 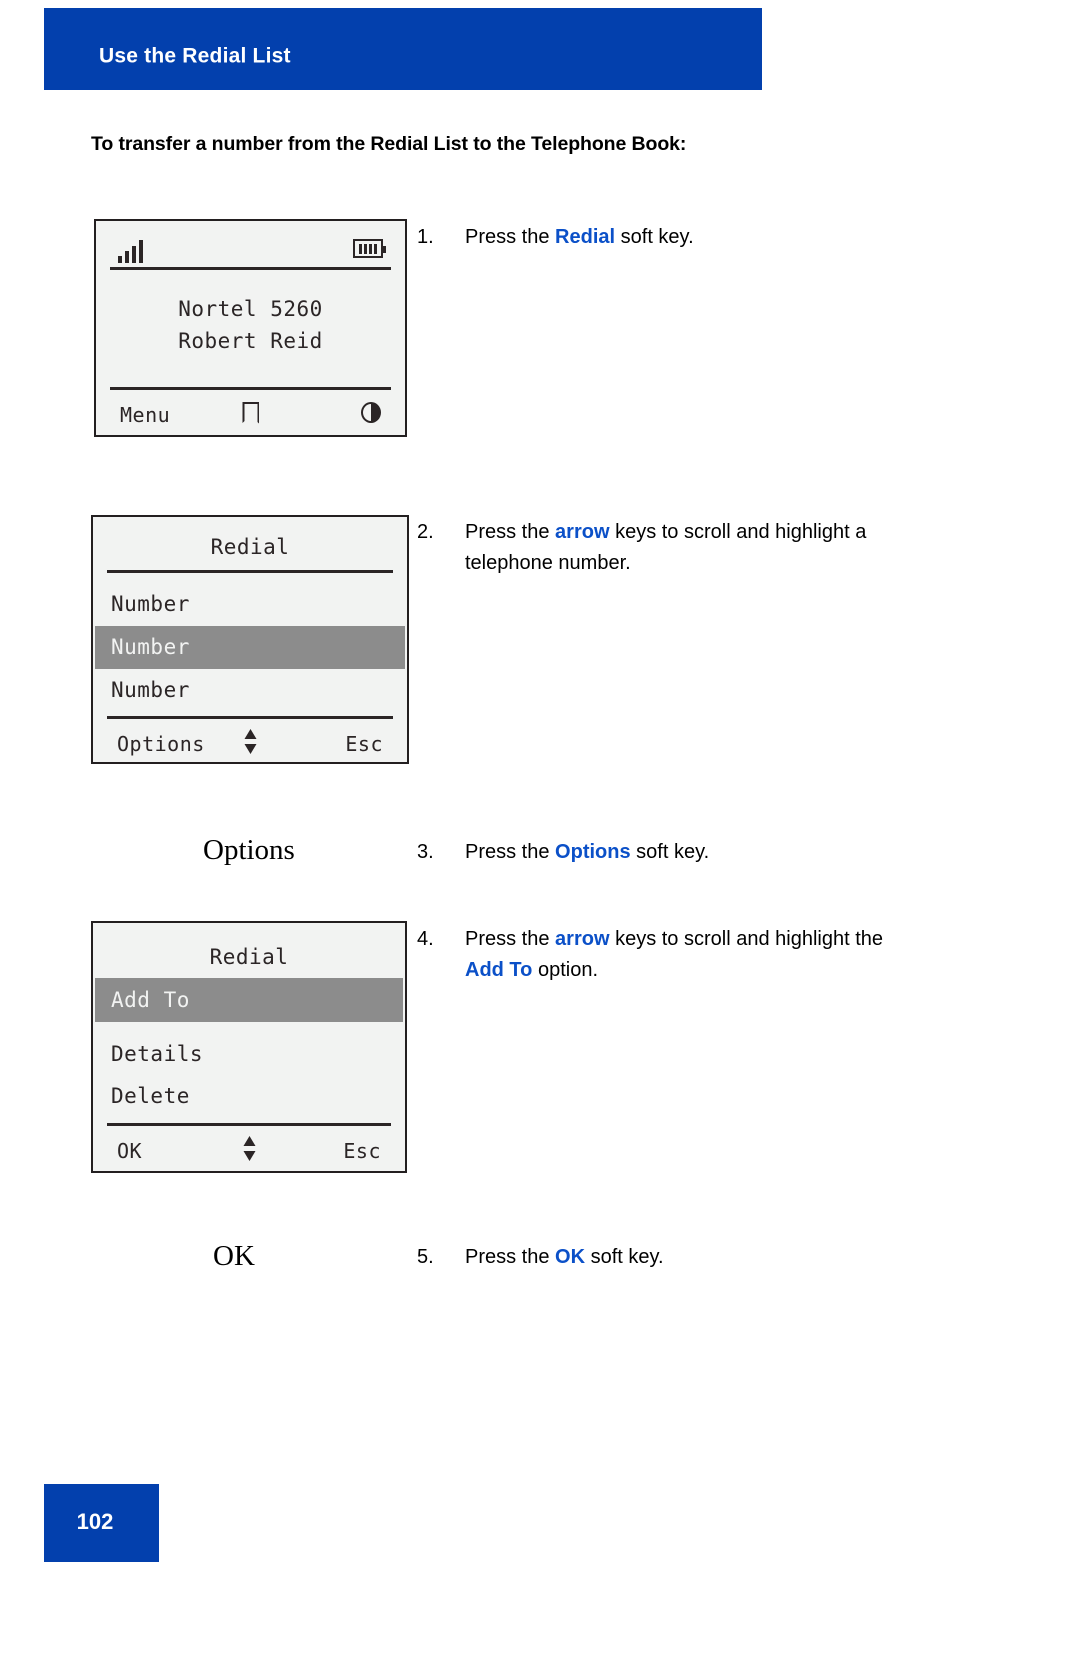 I want to click on redial-list-softkey-row: Options Esc, so click(x=250, y=744).